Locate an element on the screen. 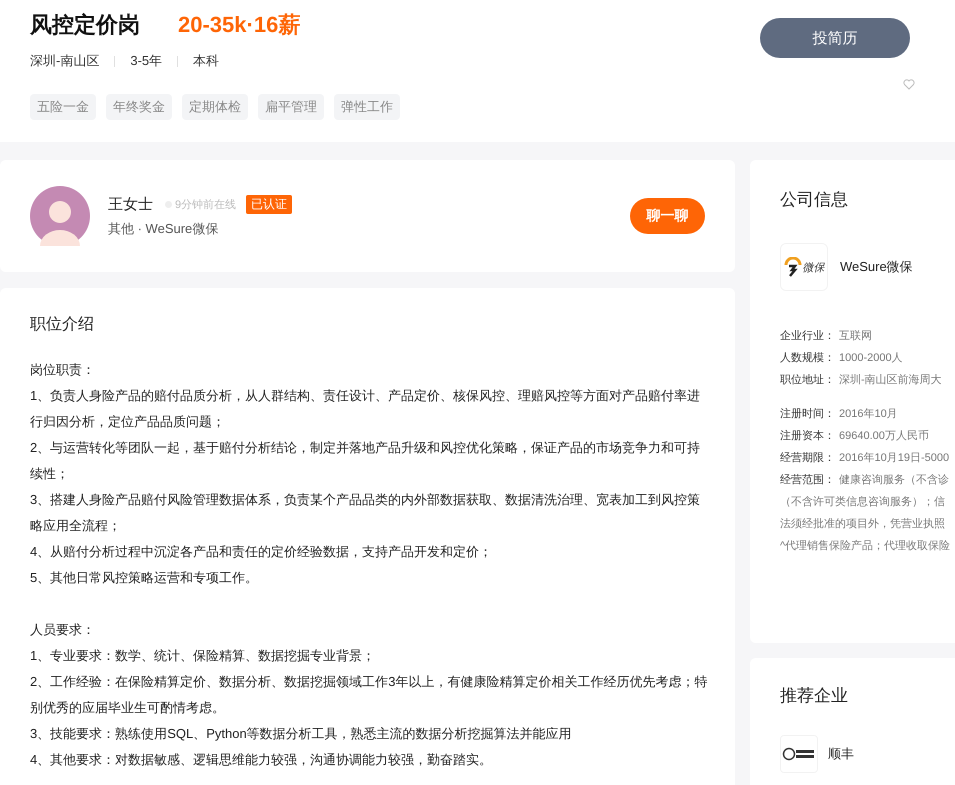 The image size is (955, 785). info-value: 2016年10月 is located at coordinates (868, 414).